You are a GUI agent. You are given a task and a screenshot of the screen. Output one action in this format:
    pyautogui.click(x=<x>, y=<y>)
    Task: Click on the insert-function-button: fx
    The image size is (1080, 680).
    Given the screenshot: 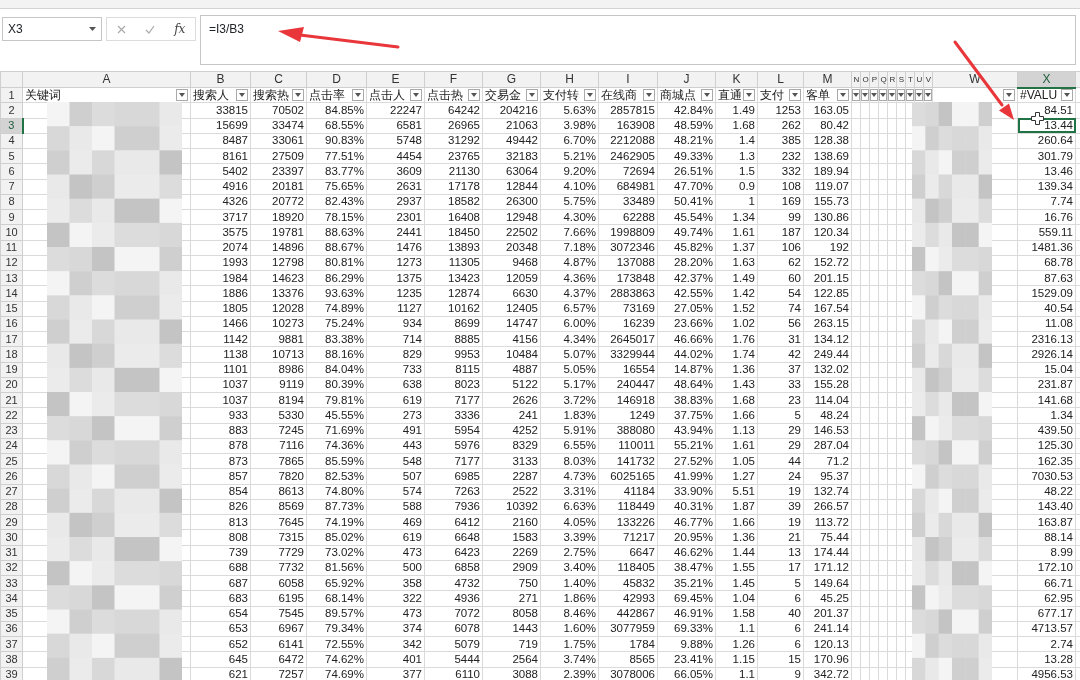 What is the action you would take?
    pyautogui.click(x=180, y=29)
    